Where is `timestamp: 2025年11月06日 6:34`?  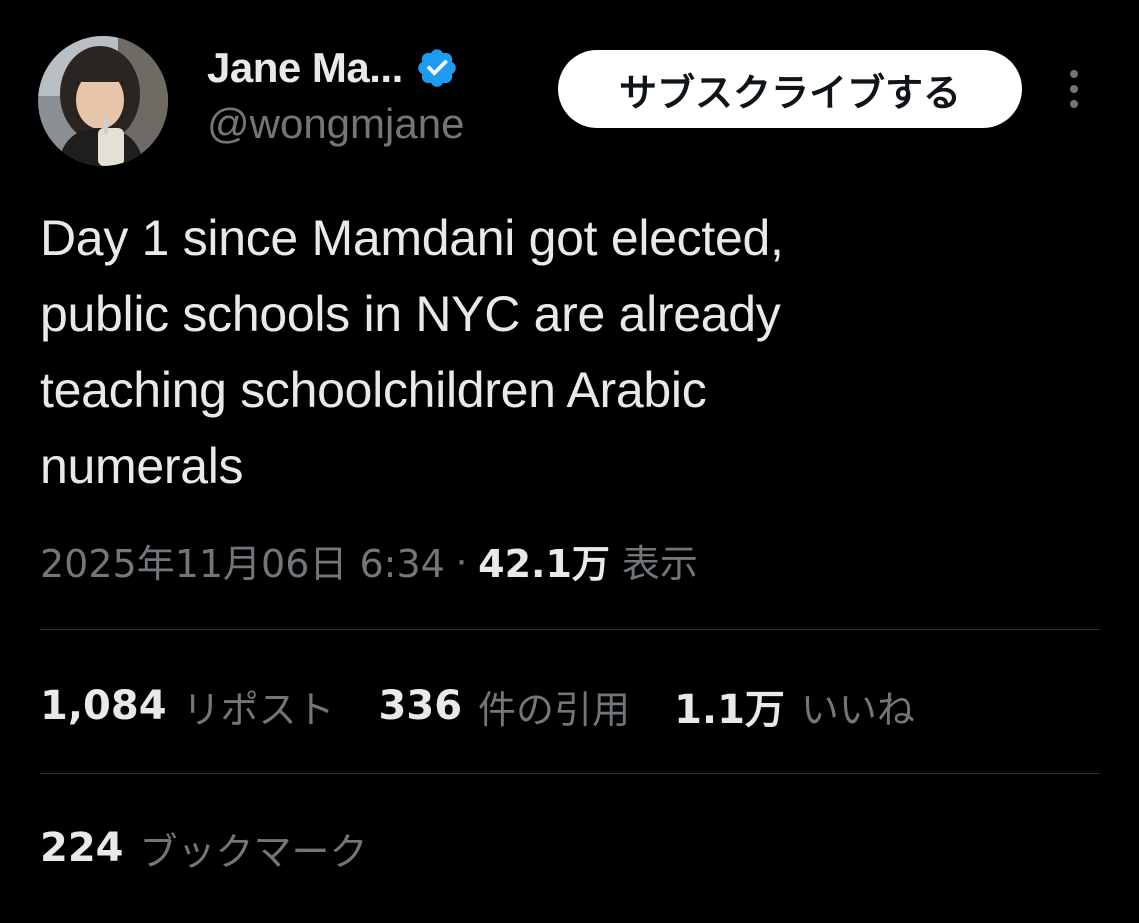
timestamp: 2025年11月06日 6:34 is located at coordinates (242, 560).